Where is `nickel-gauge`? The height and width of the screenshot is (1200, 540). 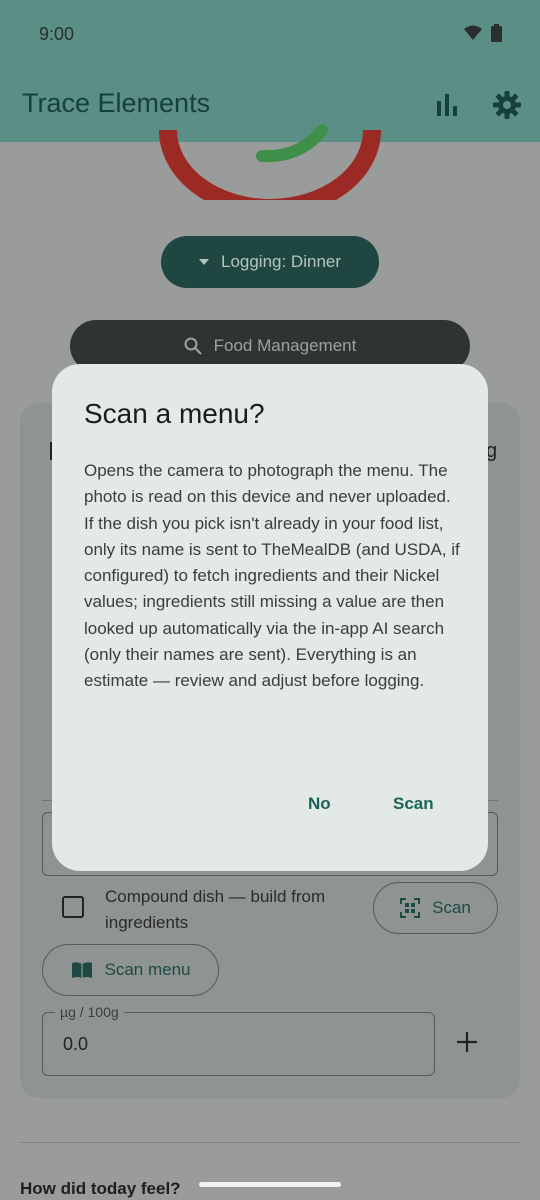
nickel-gauge is located at coordinates (270, 162).